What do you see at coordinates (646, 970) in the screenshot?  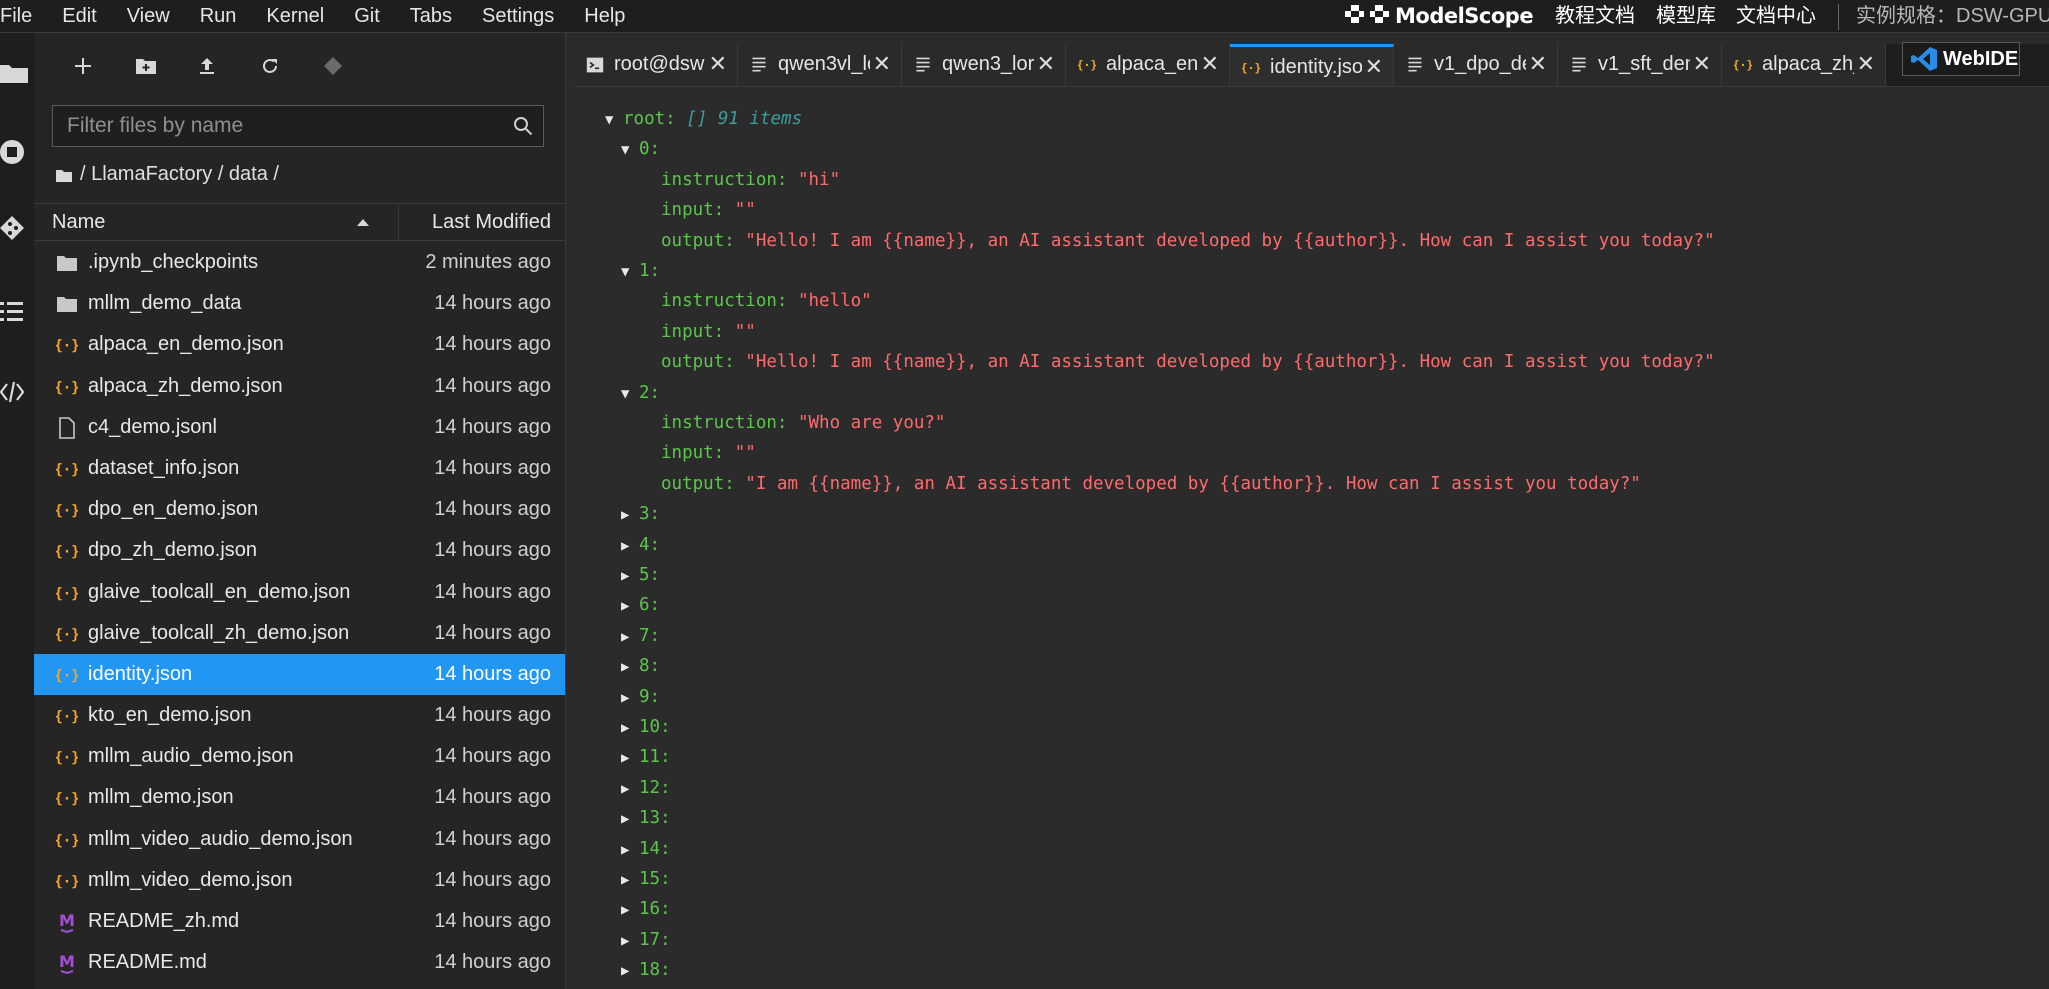 I see `json-node: ▶ 18:` at bounding box center [646, 970].